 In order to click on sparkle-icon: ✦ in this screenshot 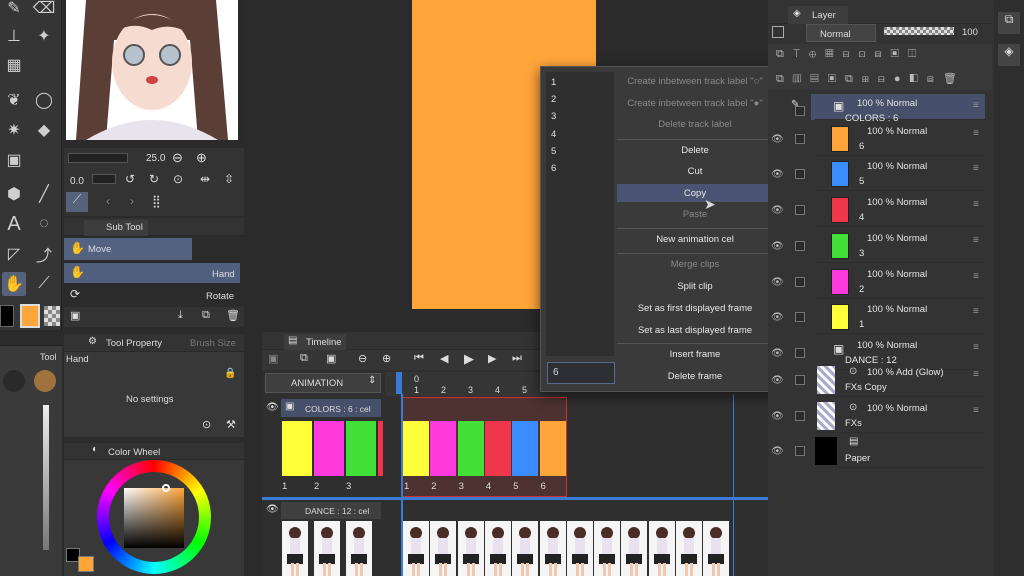, I will do `click(44, 36)`.